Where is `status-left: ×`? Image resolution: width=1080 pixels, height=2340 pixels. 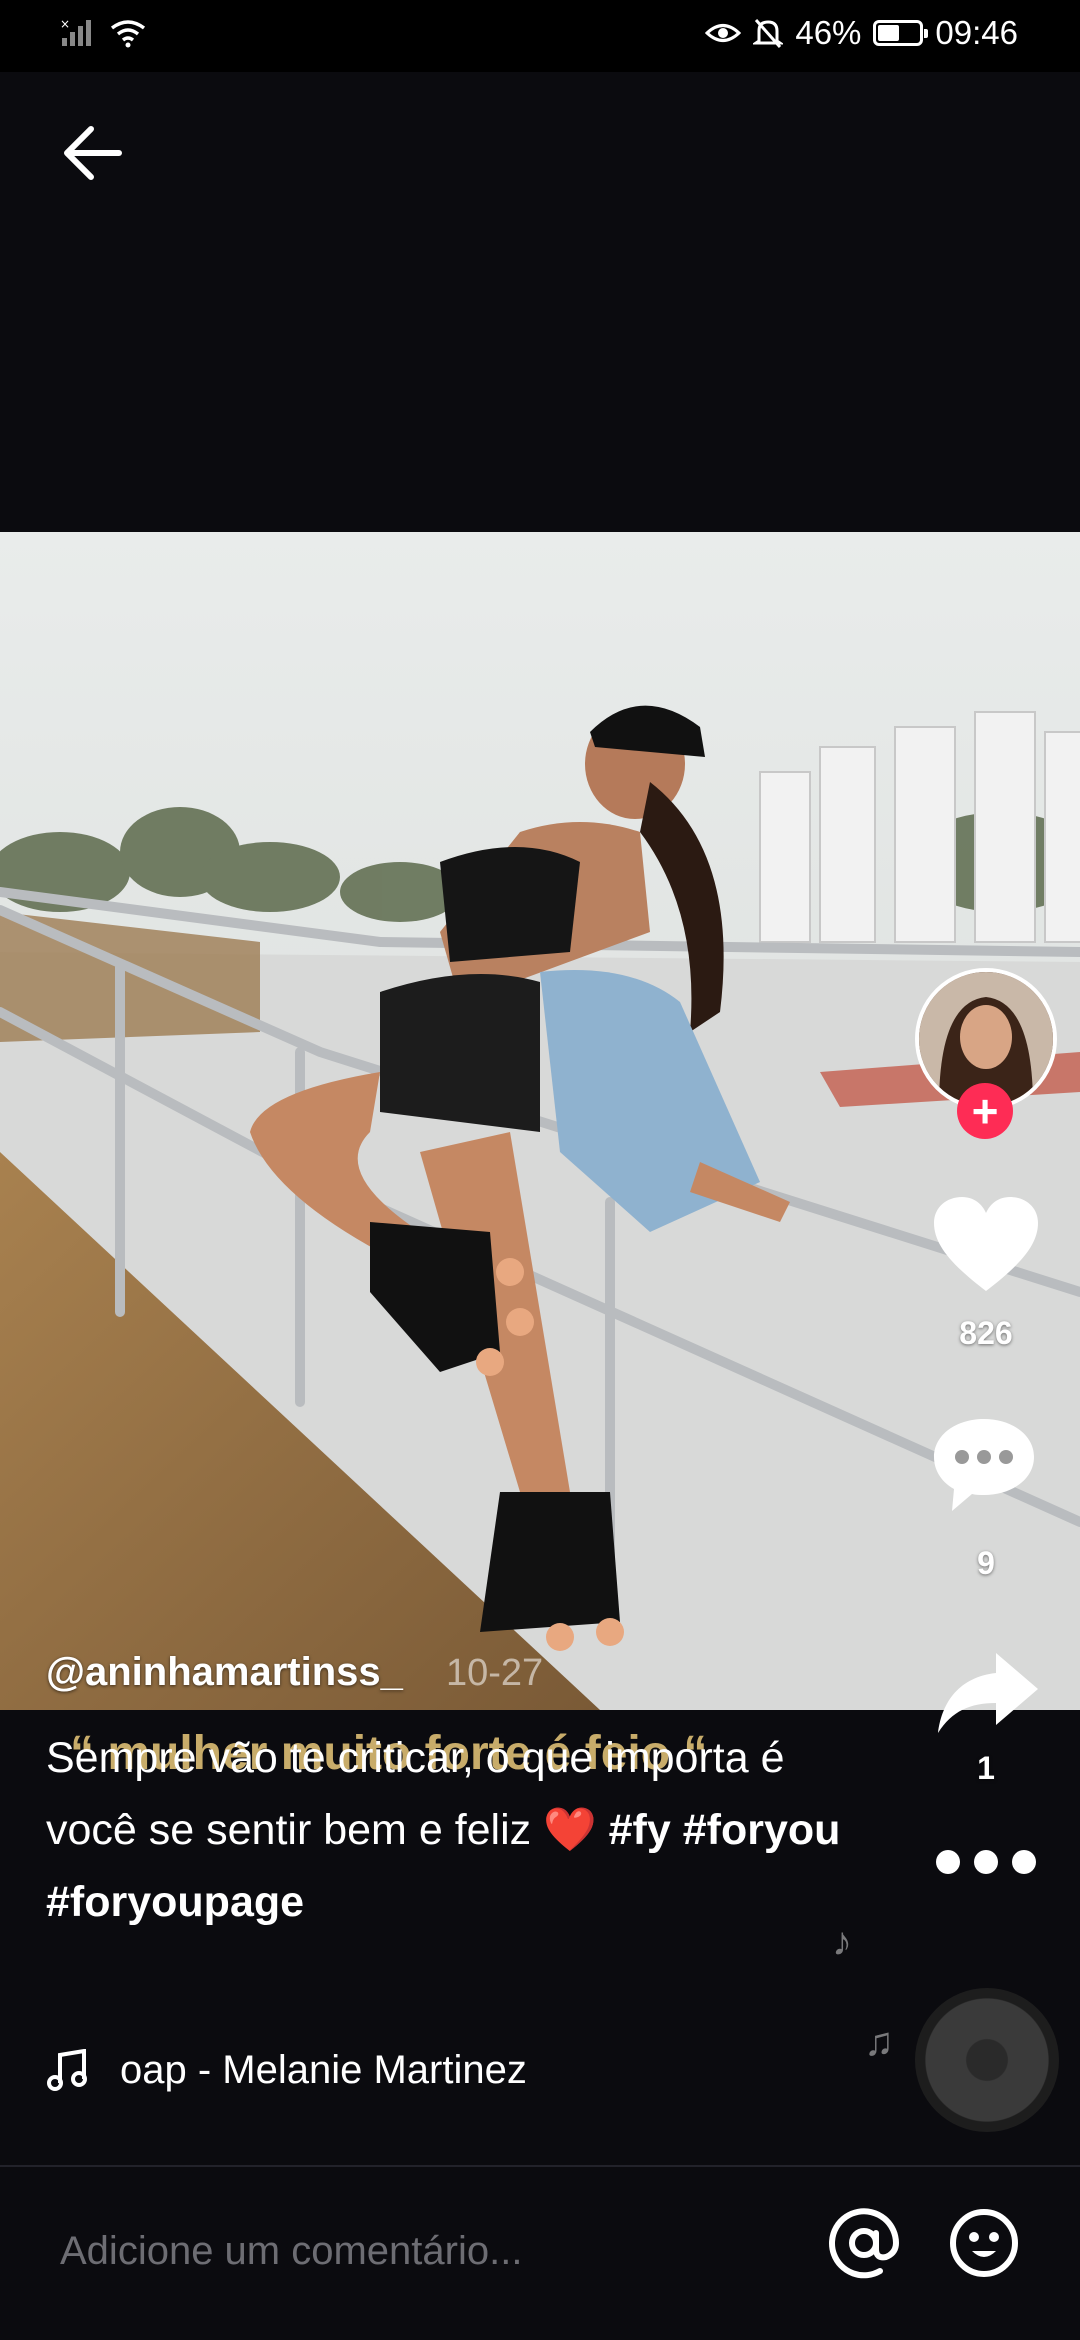
status-left: × is located at coordinates (104, 33).